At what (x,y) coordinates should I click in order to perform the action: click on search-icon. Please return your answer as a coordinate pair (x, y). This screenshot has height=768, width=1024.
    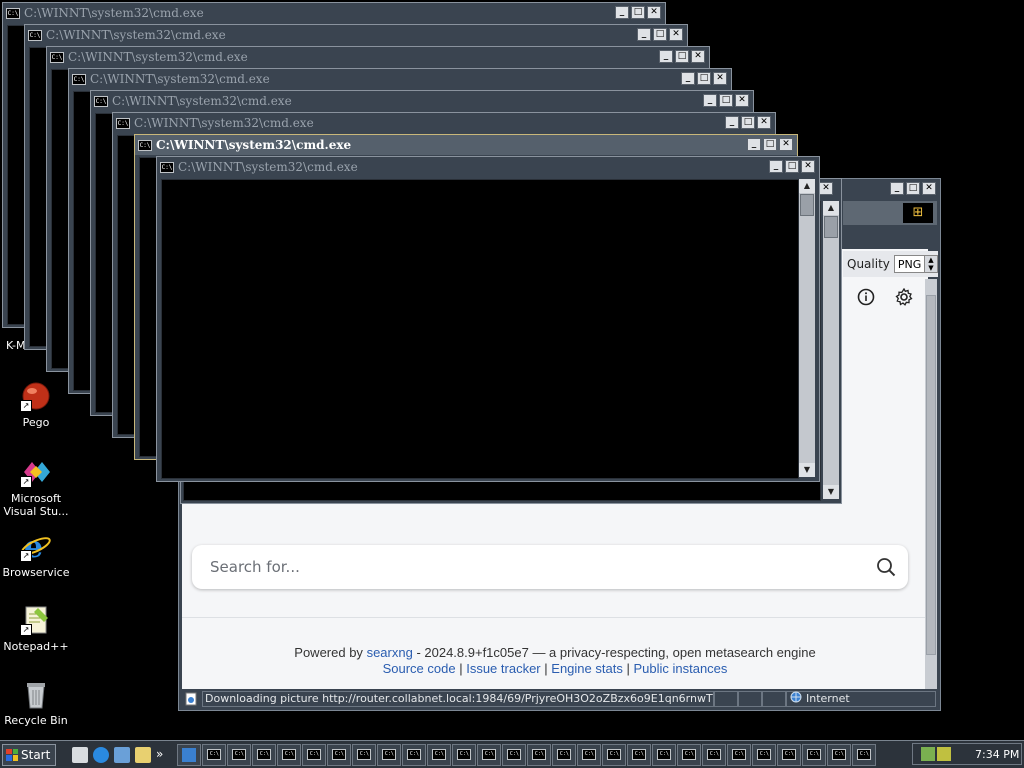
    Looking at the image, I should click on (886, 567).